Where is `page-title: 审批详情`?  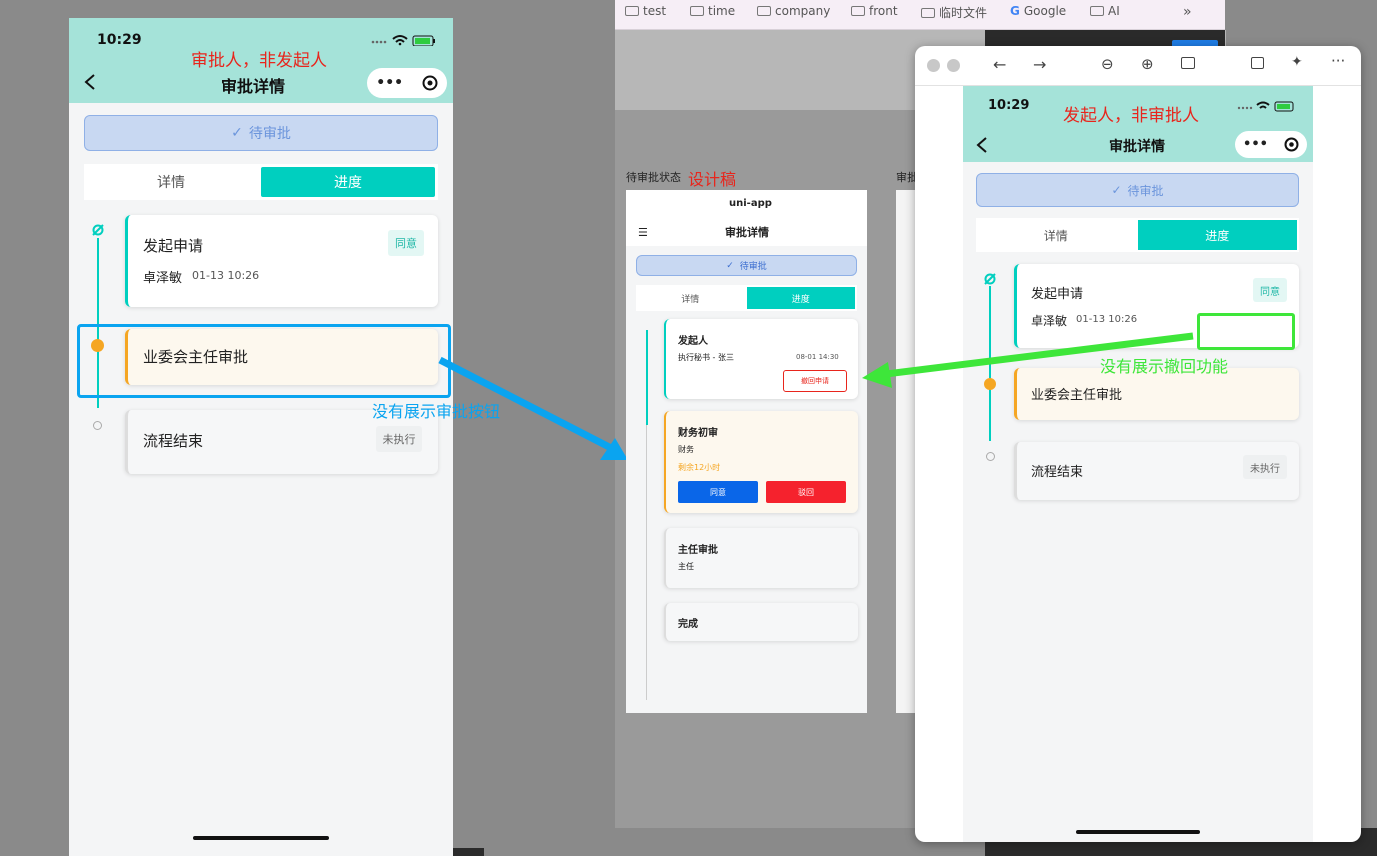
page-title: 审批详情 is located at coordinates (1137, 147).